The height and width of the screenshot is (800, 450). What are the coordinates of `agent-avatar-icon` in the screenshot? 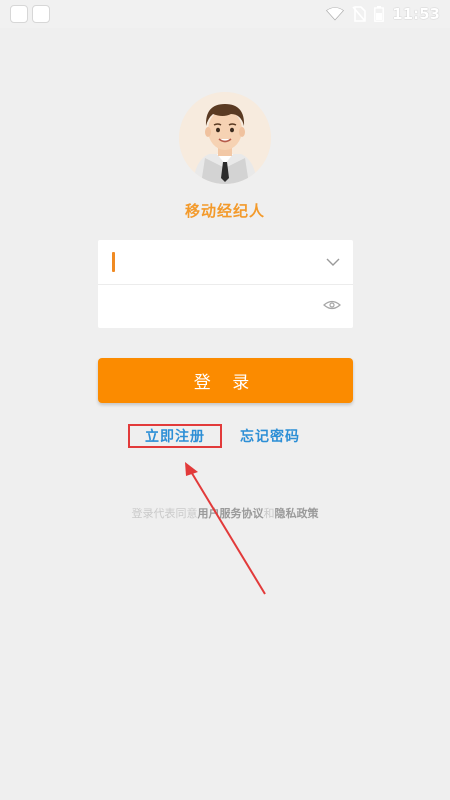 It's located at (225, 138).